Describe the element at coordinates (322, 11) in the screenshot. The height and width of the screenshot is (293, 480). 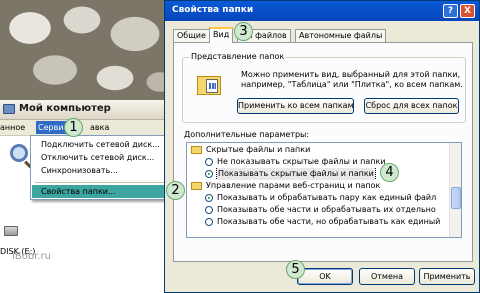
I see `dialog-titlebar: Свойства папки ? X` at that location.